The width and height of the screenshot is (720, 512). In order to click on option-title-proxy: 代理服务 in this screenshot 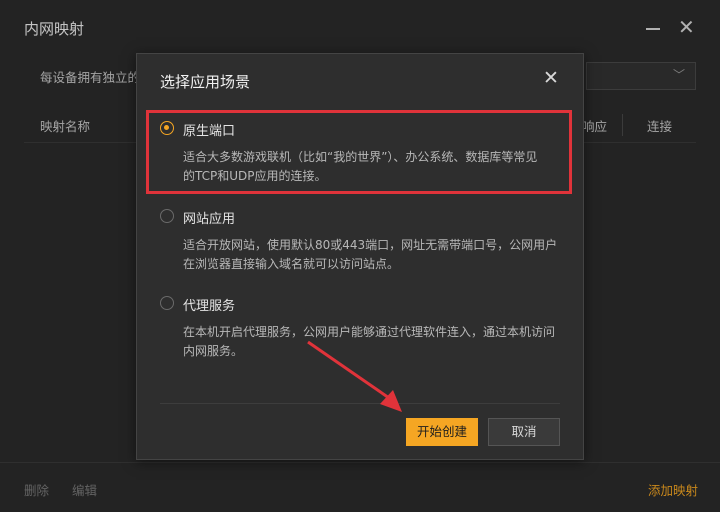, I will do `click(209, 304)`.